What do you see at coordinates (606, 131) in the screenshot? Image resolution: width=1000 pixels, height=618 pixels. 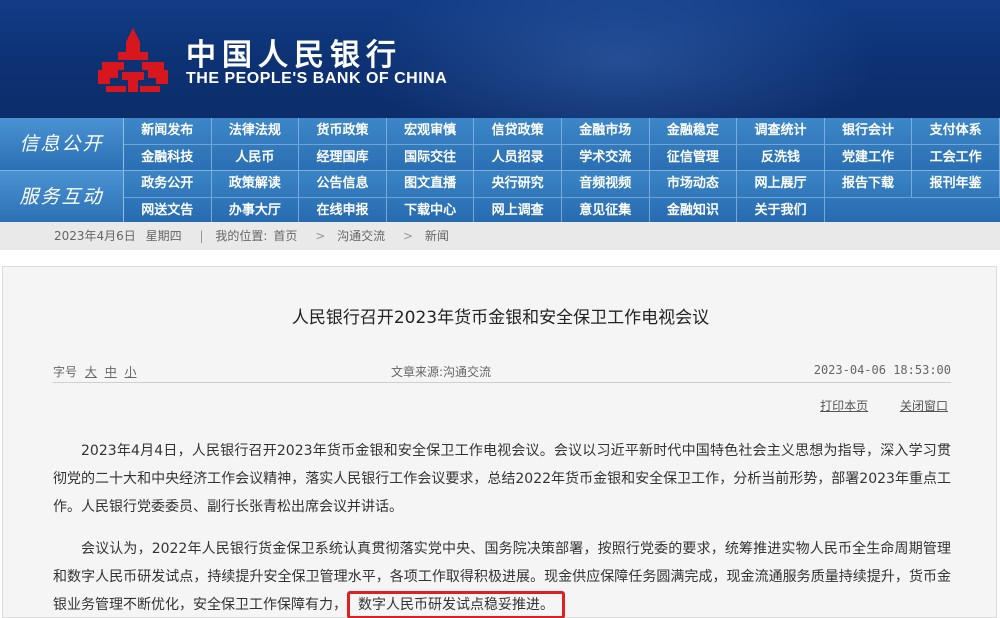 I see `nav-item-financial-market: 金融市场` at bounding box center [606, 131].